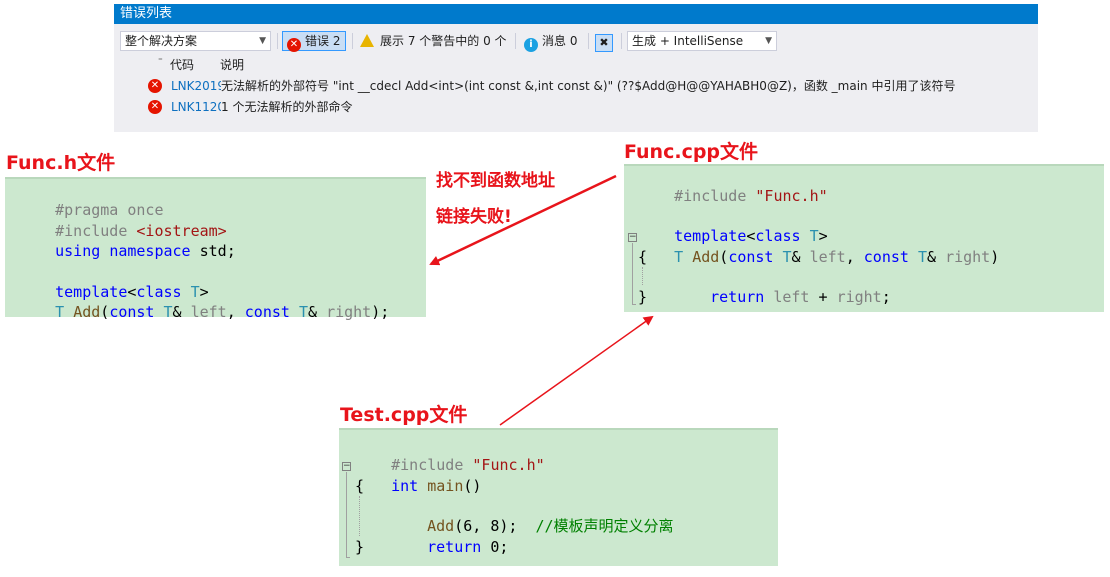 Image resolution: width=1110 pixels, height=577 pixels. I want to click on code-line: T Add(const T& left, const T& right);, so click(204, 301).